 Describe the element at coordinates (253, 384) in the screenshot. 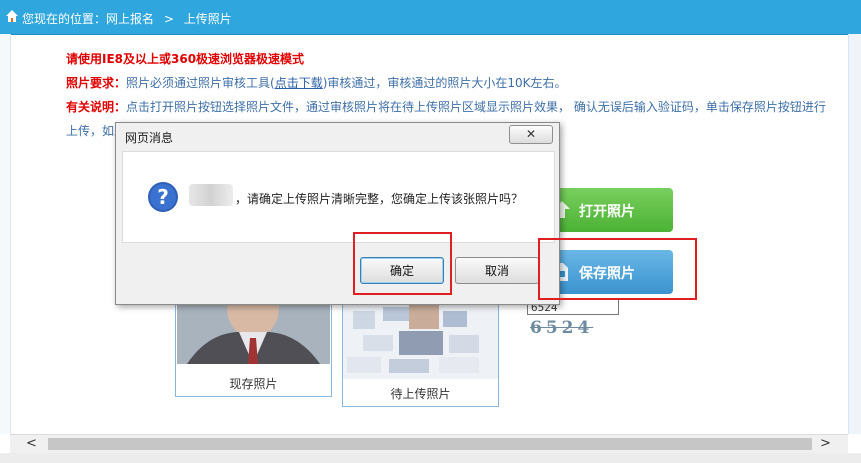

I see `current-photo-caption: 现存照片` at that location.